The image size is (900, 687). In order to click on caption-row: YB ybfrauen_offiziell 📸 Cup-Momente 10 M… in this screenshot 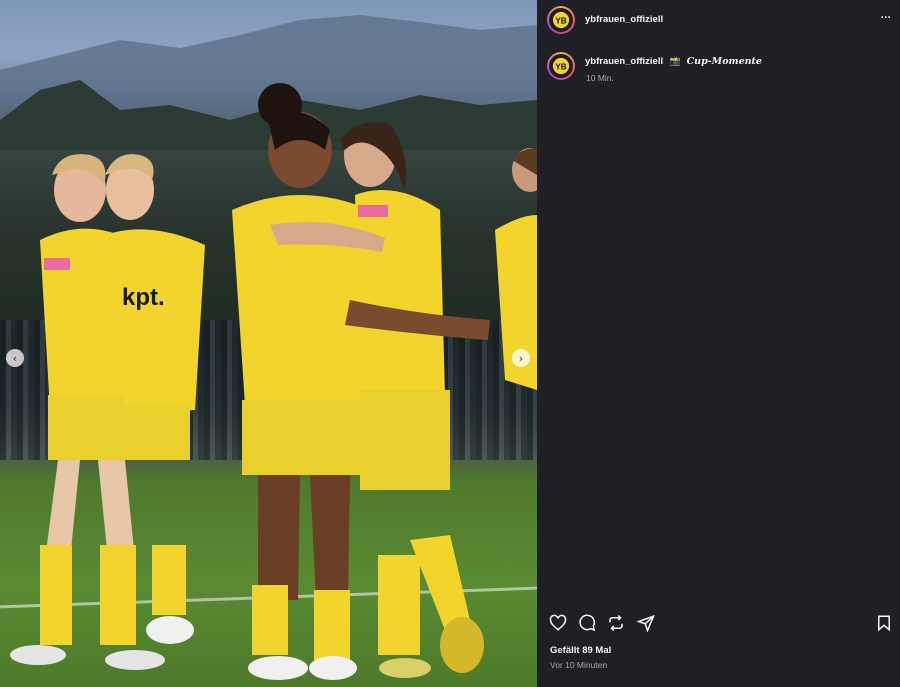, I will do `click(718, 72)`.